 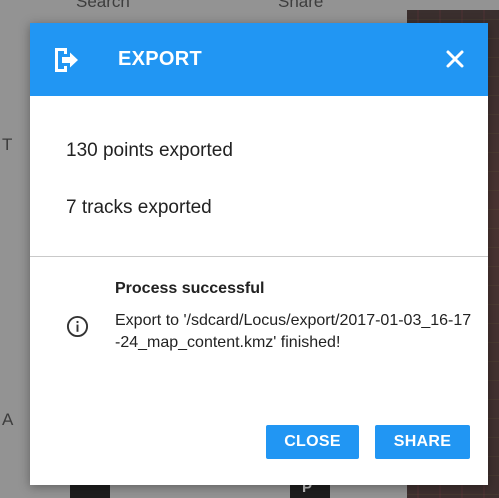 What do you see at coordinates (149, 150) in the screenshot?
I see `points-exported-text: 130 points exported` at bounding box center [149, 150].